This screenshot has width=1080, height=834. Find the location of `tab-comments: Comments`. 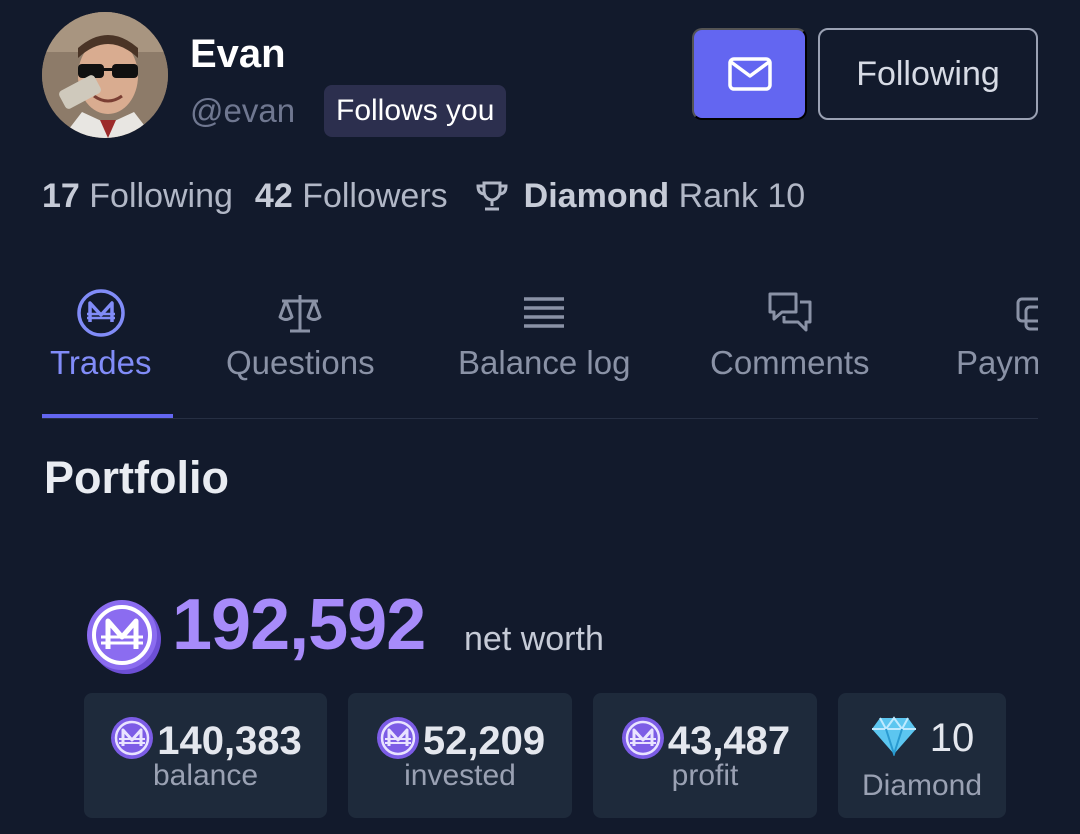

tab-comments: Comments is located at coordinates (790, 351).